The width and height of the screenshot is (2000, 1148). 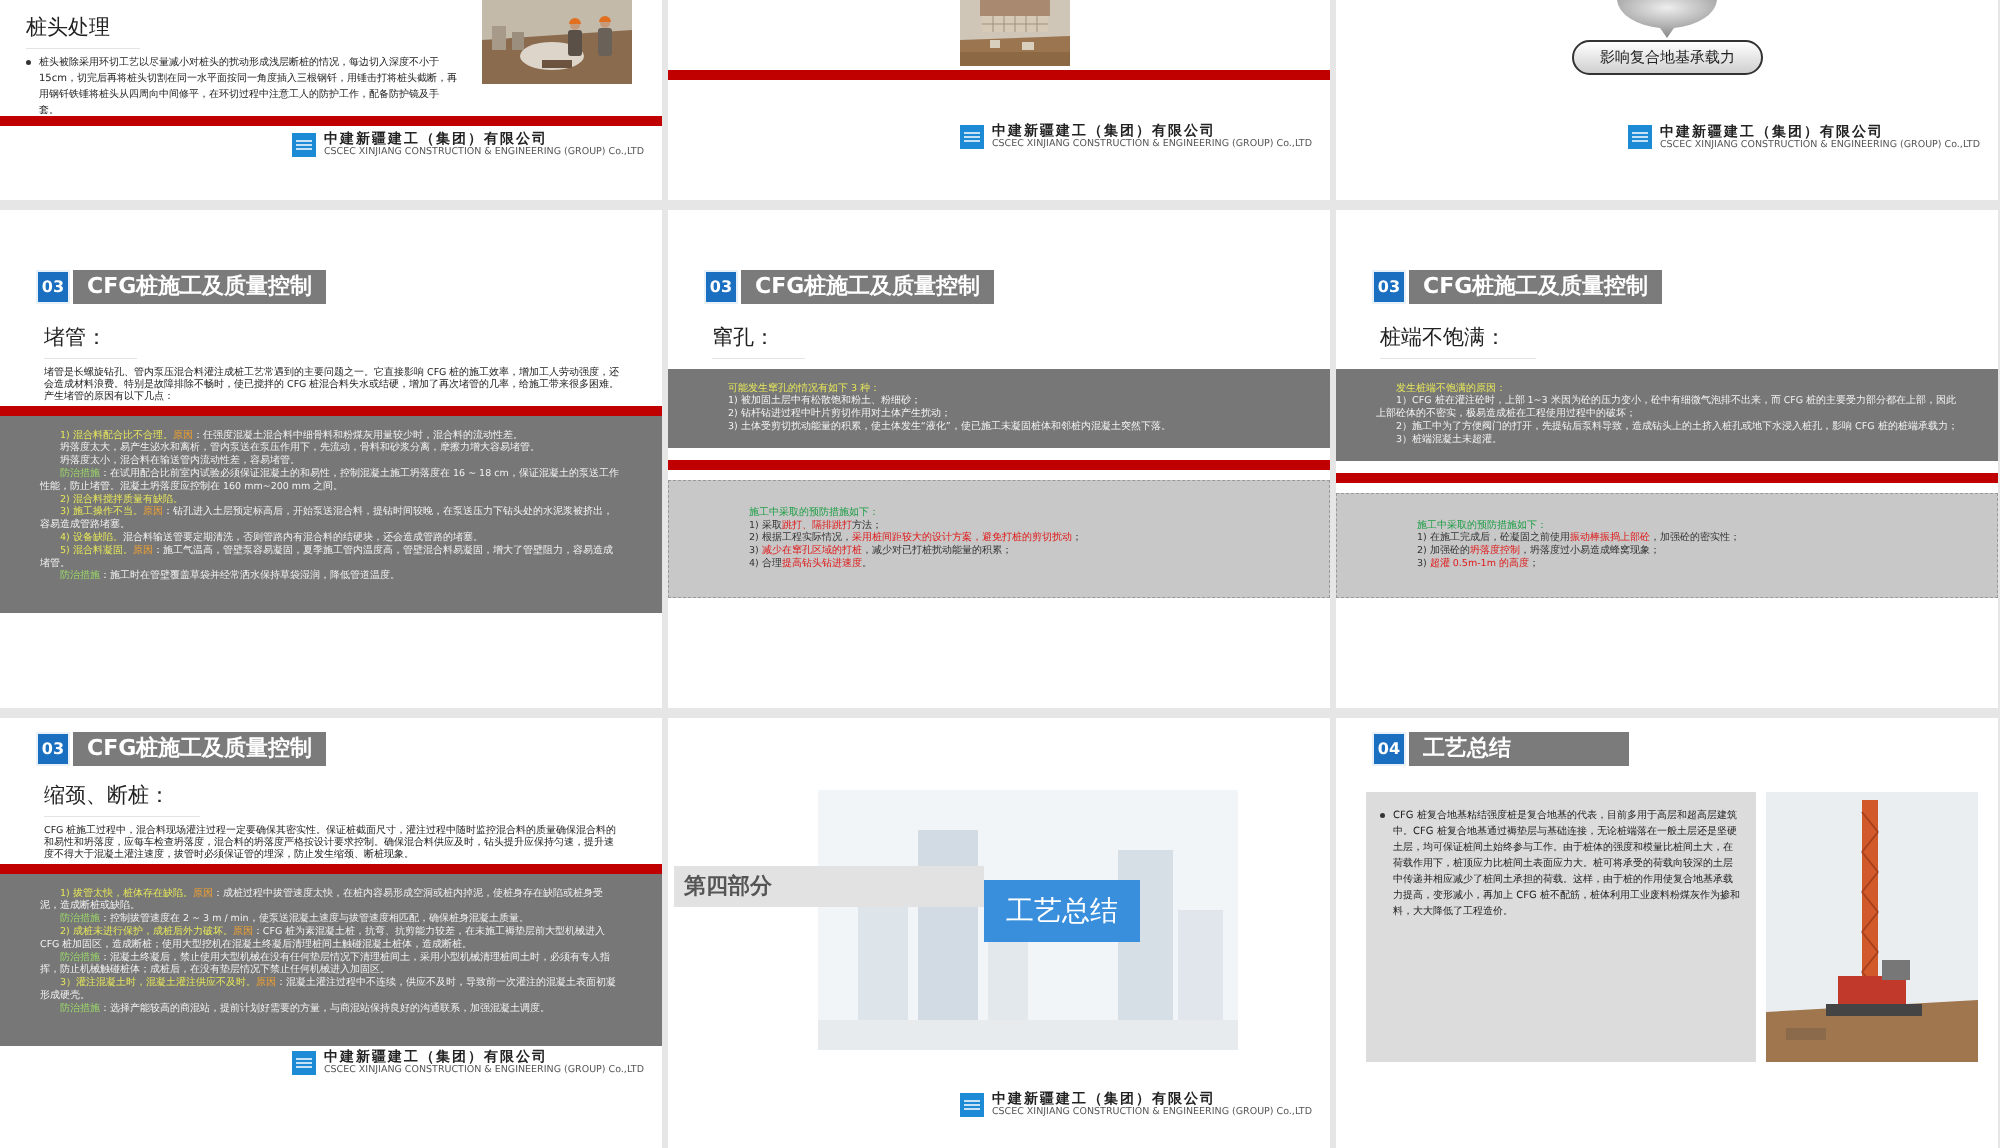 What do you see at coordinates (1458, 340) in the screenshot?
I see `slide-heading: 桩端不饱满：` at bounding box center [1458, 340].